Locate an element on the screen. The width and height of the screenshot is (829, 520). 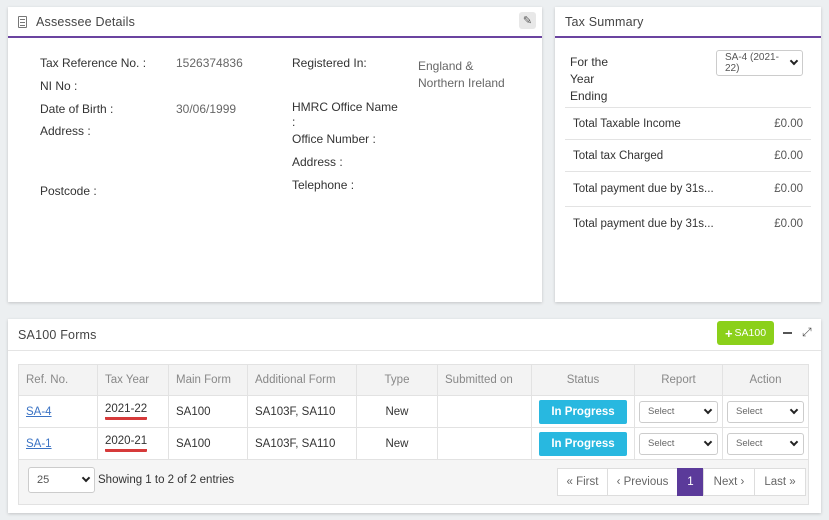
tax-year-cell: 2020-21 is located at coordinates (133, 443).